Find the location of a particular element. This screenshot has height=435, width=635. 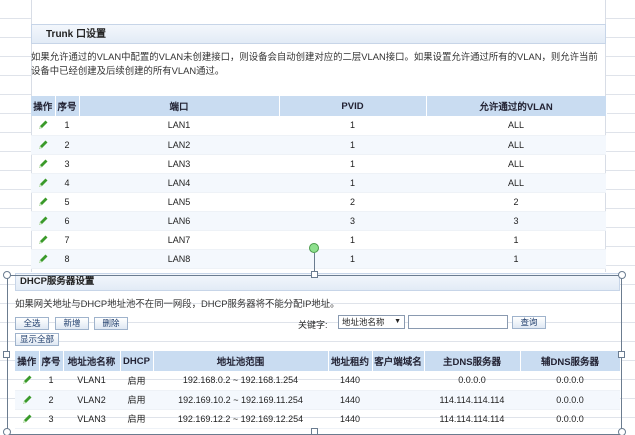

resize-handle-right is located at coordinates (621, 354).